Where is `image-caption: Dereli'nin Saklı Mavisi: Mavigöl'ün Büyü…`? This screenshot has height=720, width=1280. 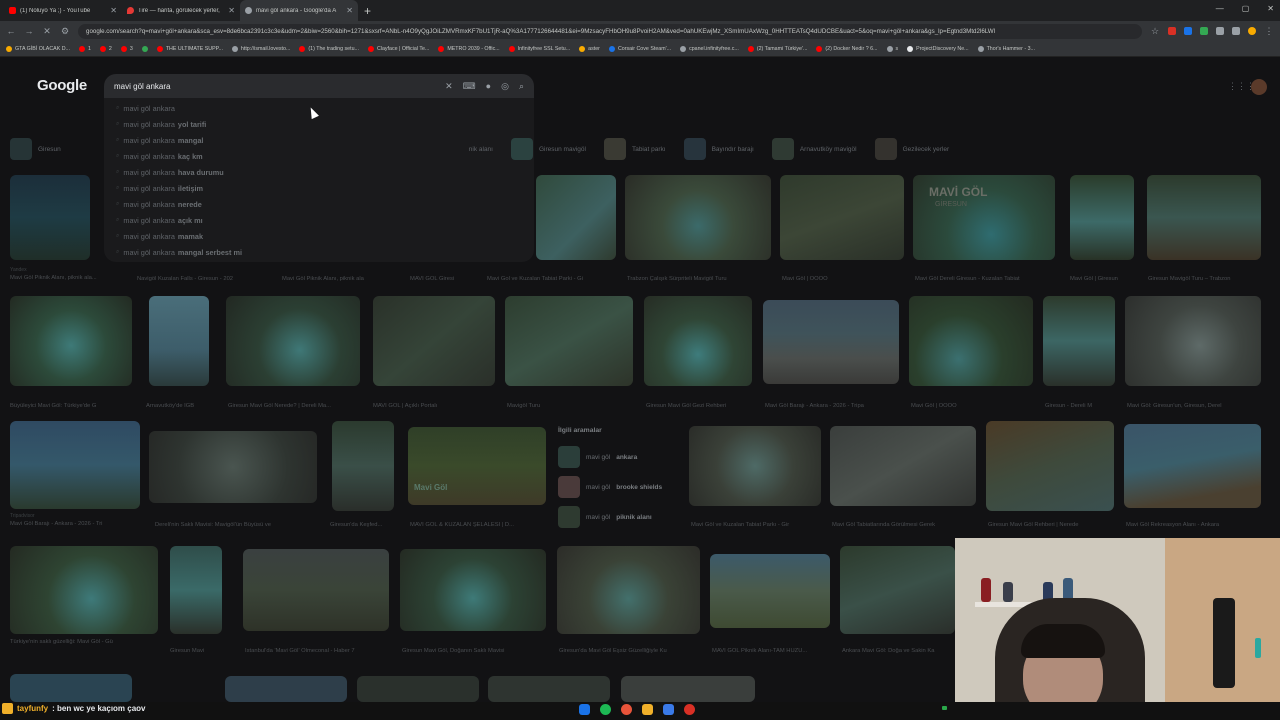 image-caption: Dereli'nin Saklı Mavisi: Mavigöl'ün Büyü… is located at coordinates (235, 525).